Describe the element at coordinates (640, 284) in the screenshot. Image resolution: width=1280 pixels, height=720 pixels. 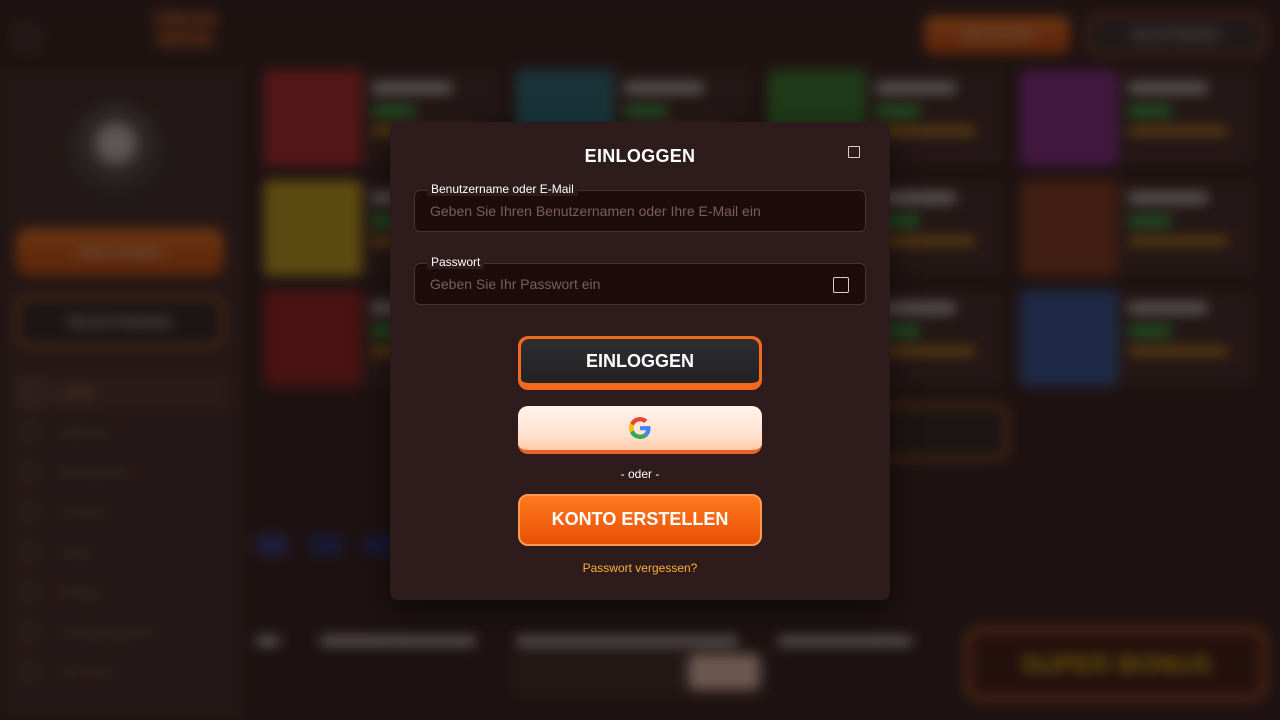
I see `password-input` at that location.